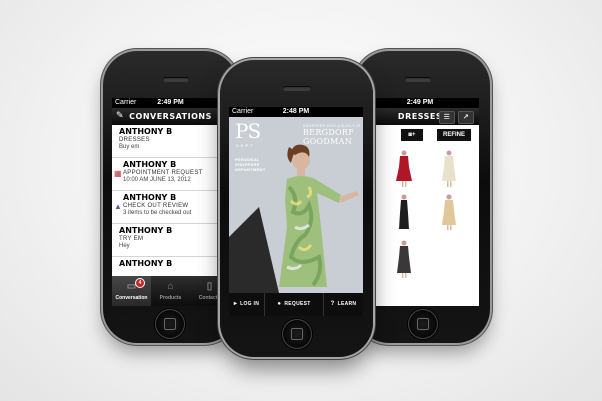 This screenshot has height=401, width=602. I want to click on list-view-icon: ☰, so click(447, 117).